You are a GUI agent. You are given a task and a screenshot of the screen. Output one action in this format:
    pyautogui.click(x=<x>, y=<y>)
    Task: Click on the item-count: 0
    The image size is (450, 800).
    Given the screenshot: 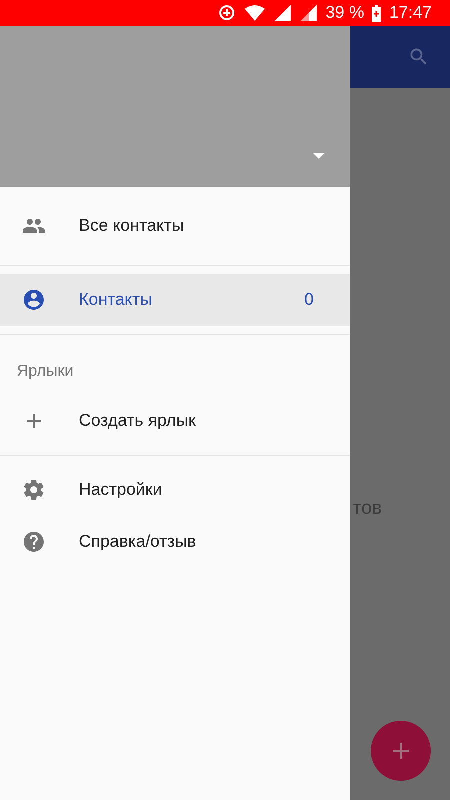 What is the action you would take?
    pyautogui.click(x=309, y=300)
    